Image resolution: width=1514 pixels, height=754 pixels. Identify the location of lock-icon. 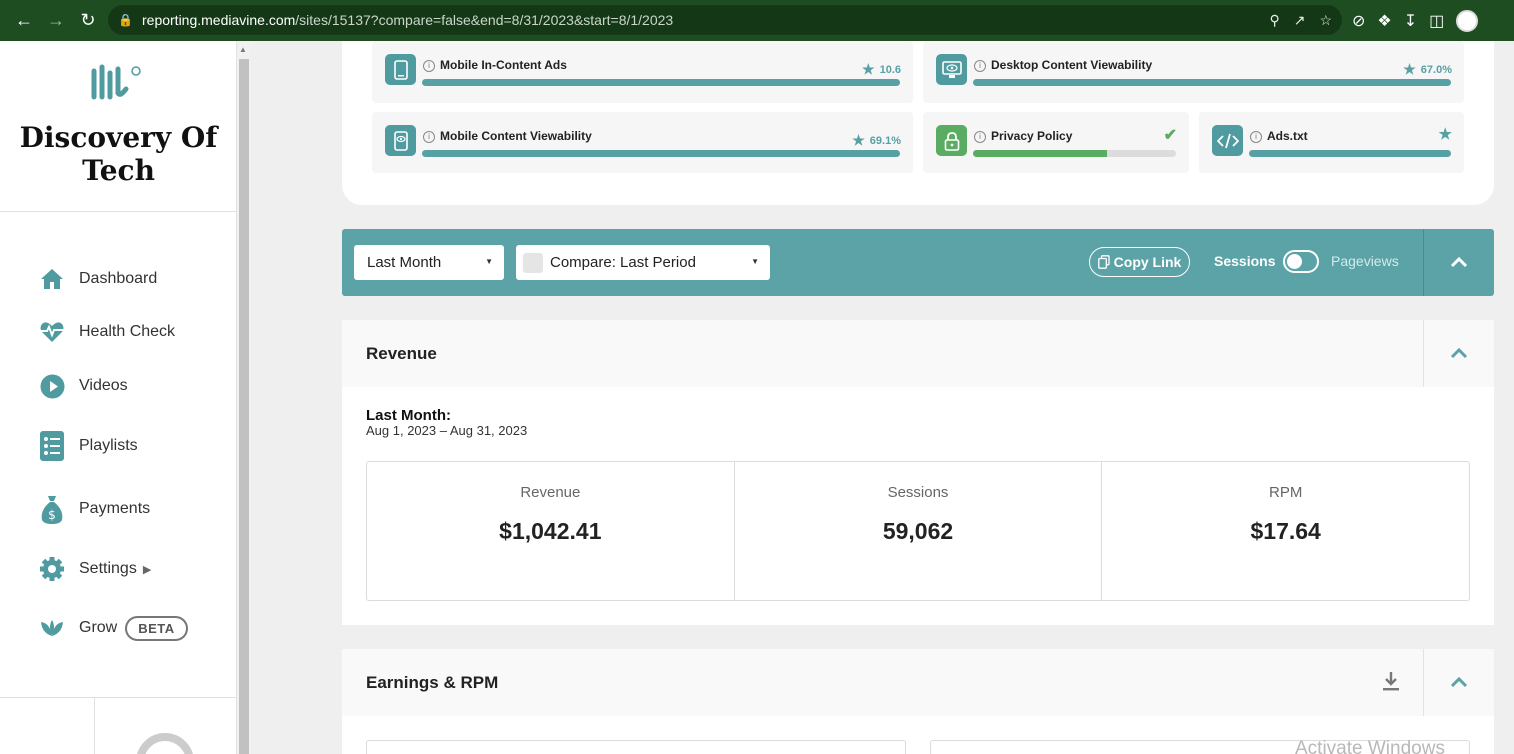
(951, 140).